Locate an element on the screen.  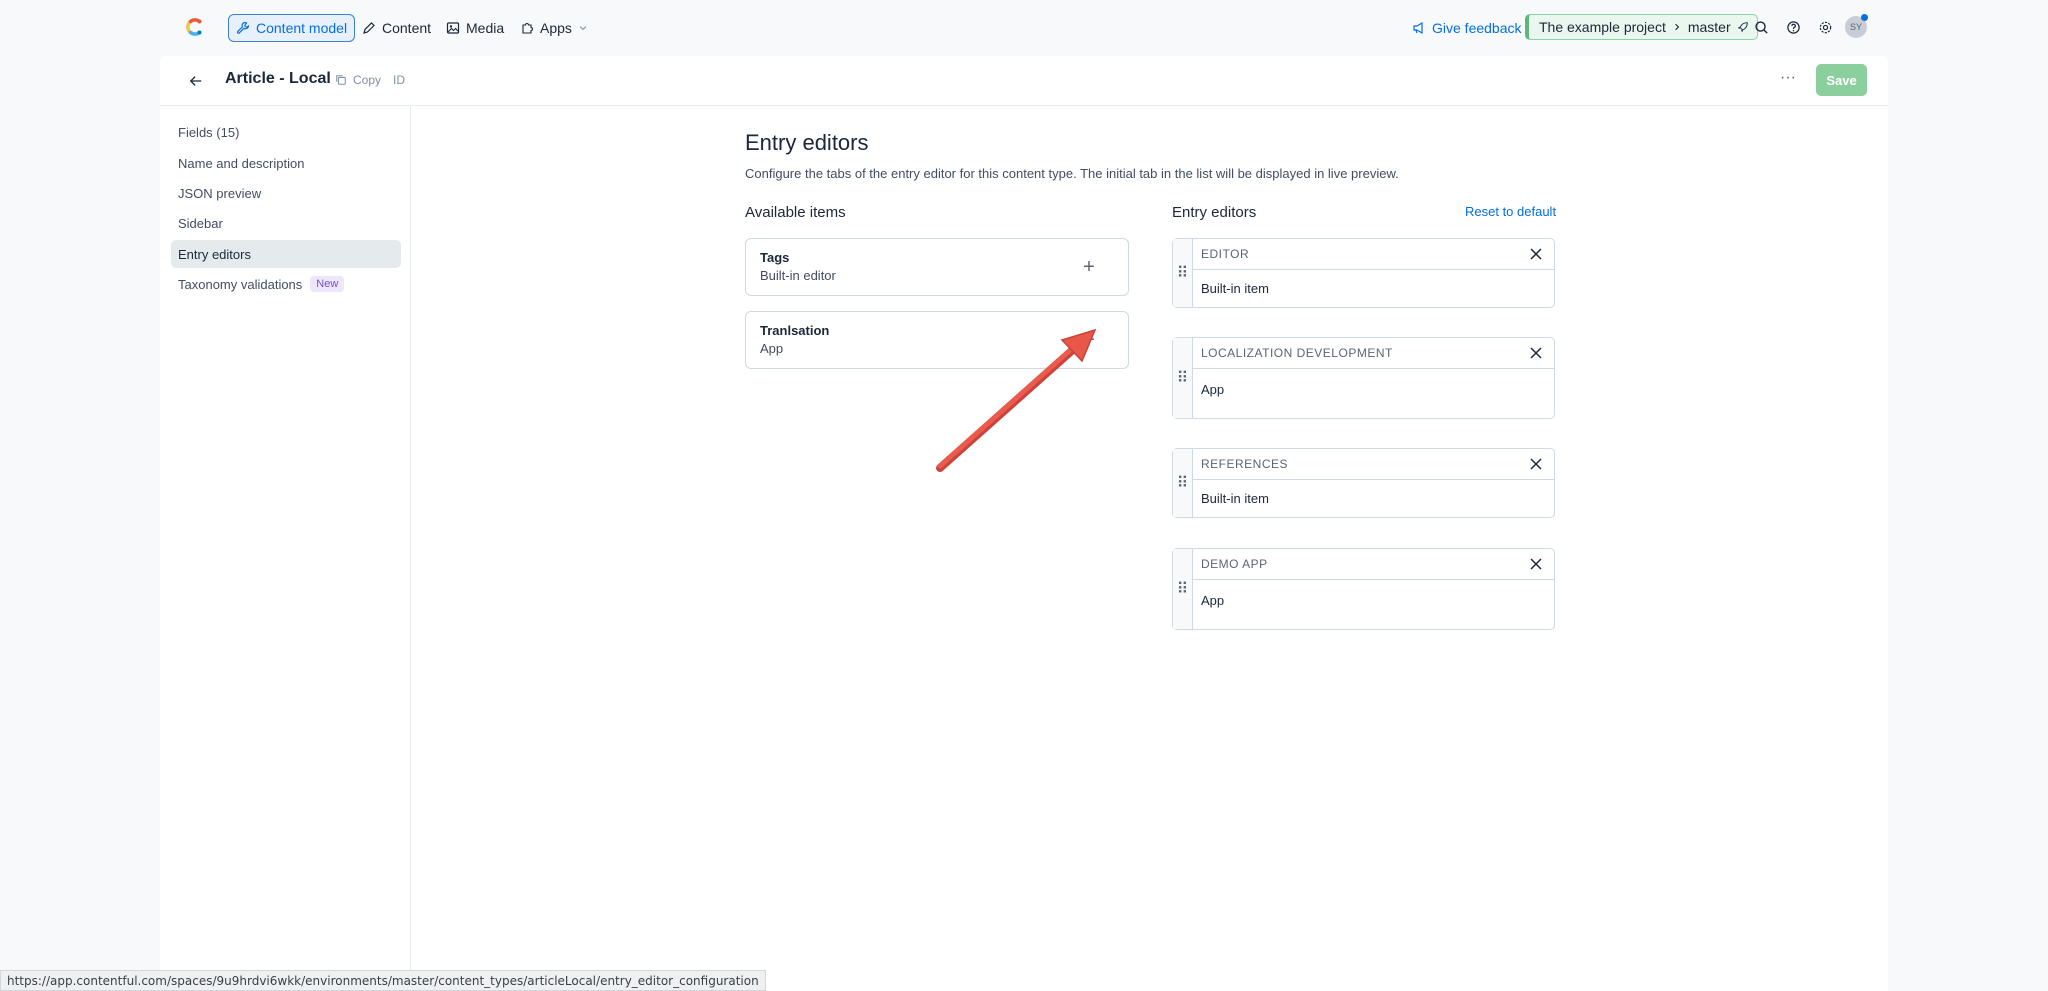
available-item-type: App is located at coordinates (772, 348).